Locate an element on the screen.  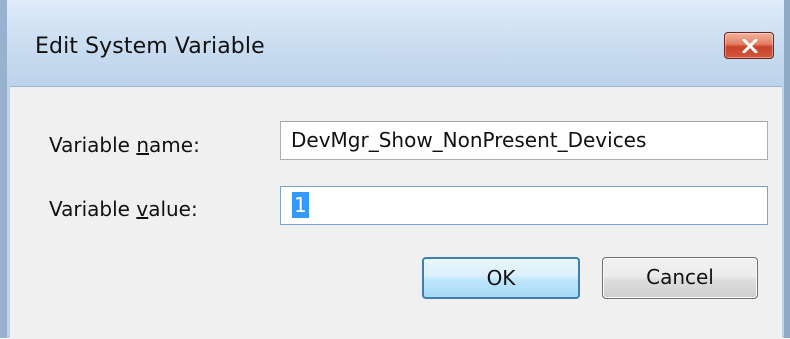
variable-name-label-accelerator: n is located at coordinates (143, 145).